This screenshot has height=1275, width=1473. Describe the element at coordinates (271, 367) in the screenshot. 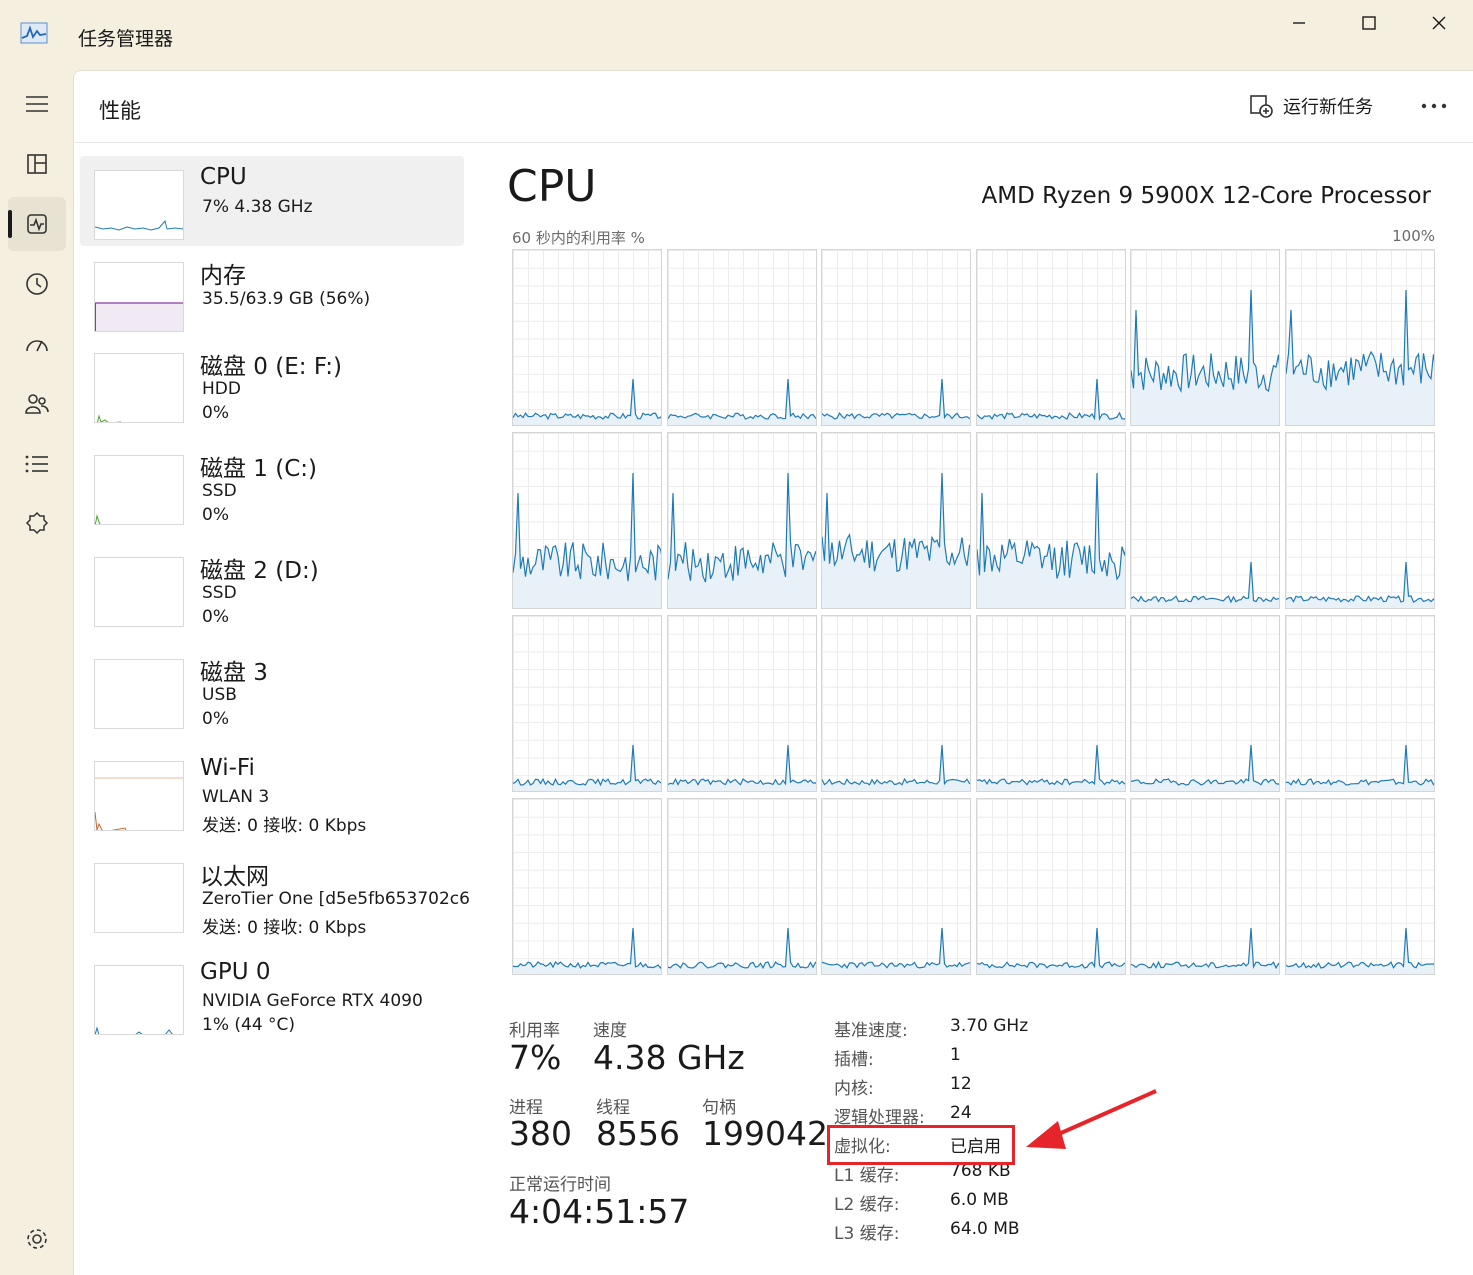

I see `device-name: 磁盘 0 (E: F:)` at that location.